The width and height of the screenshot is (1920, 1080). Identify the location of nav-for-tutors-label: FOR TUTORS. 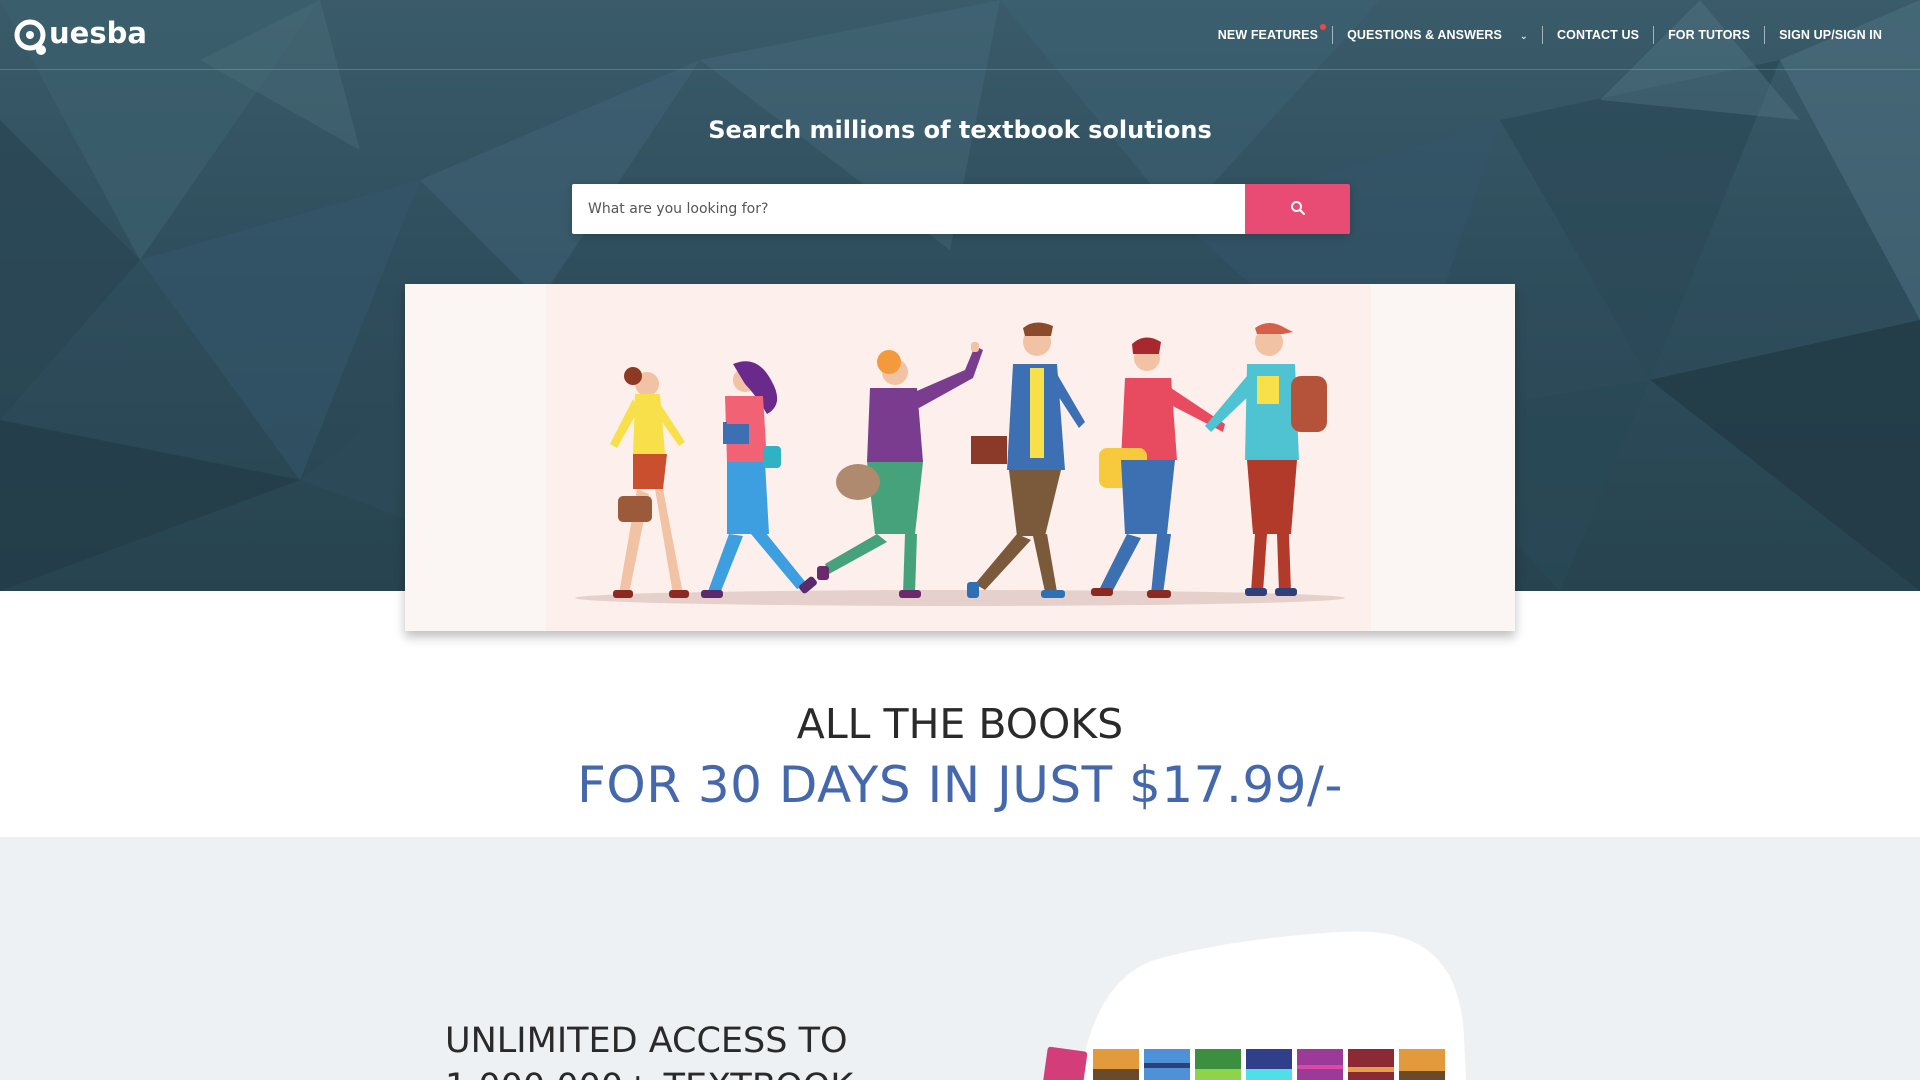
(1709, 35).